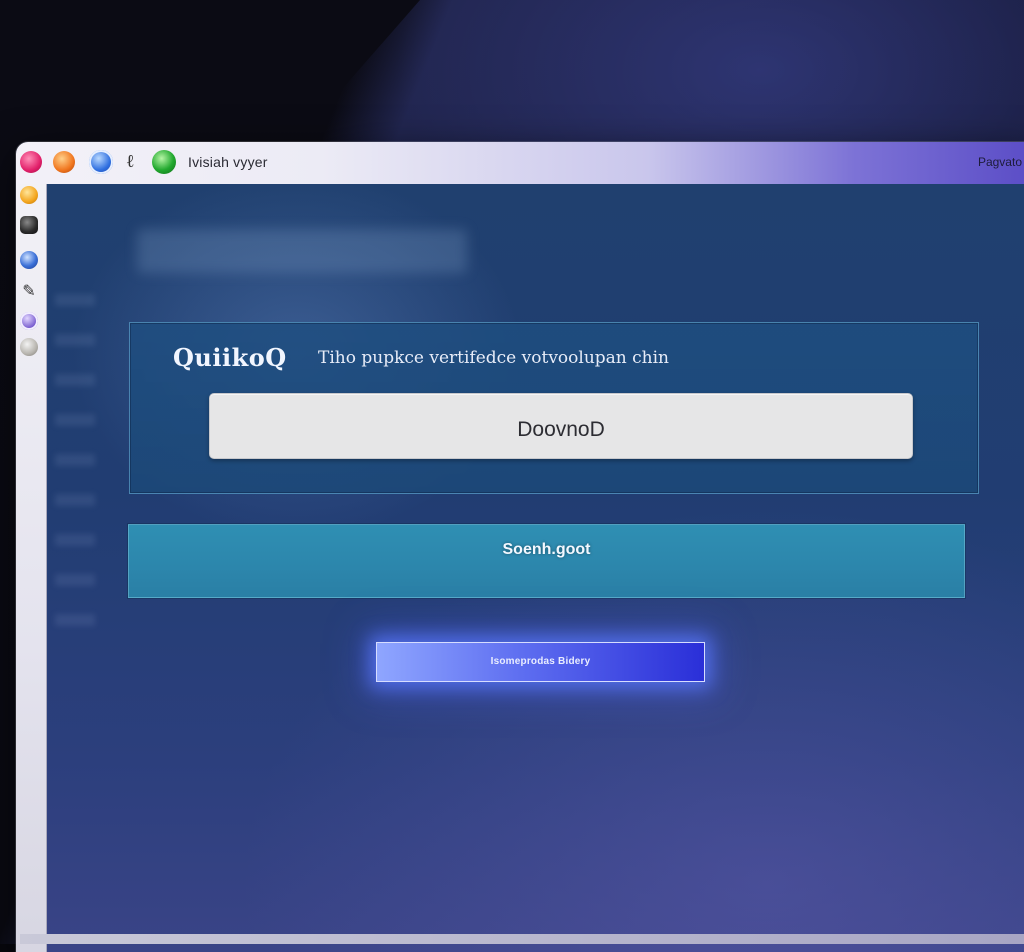 The width and height of the screenshot is (1024, 952). What do you see at coordinates (540, 662) in the screenshot?
I see `glow-action-button: Isomeprodas Bidery` at bounding box center [540, 662].